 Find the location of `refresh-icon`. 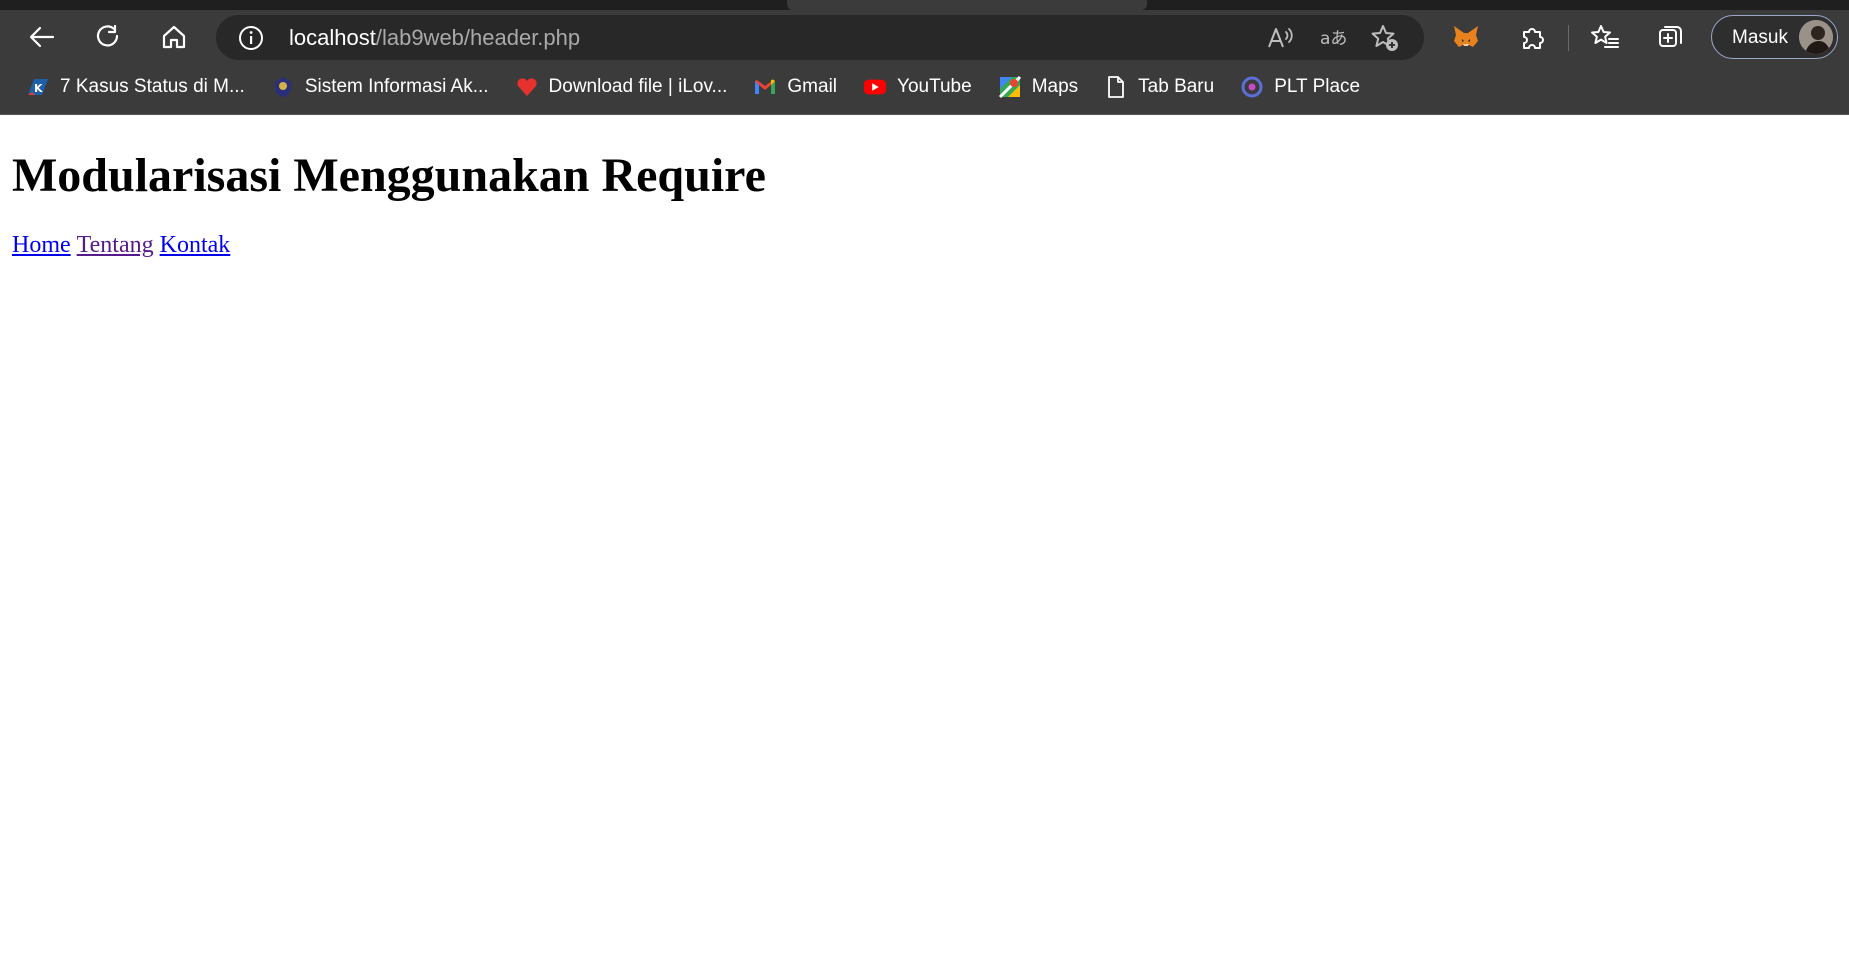

refresh-icon is located at coordinates (107, 35).